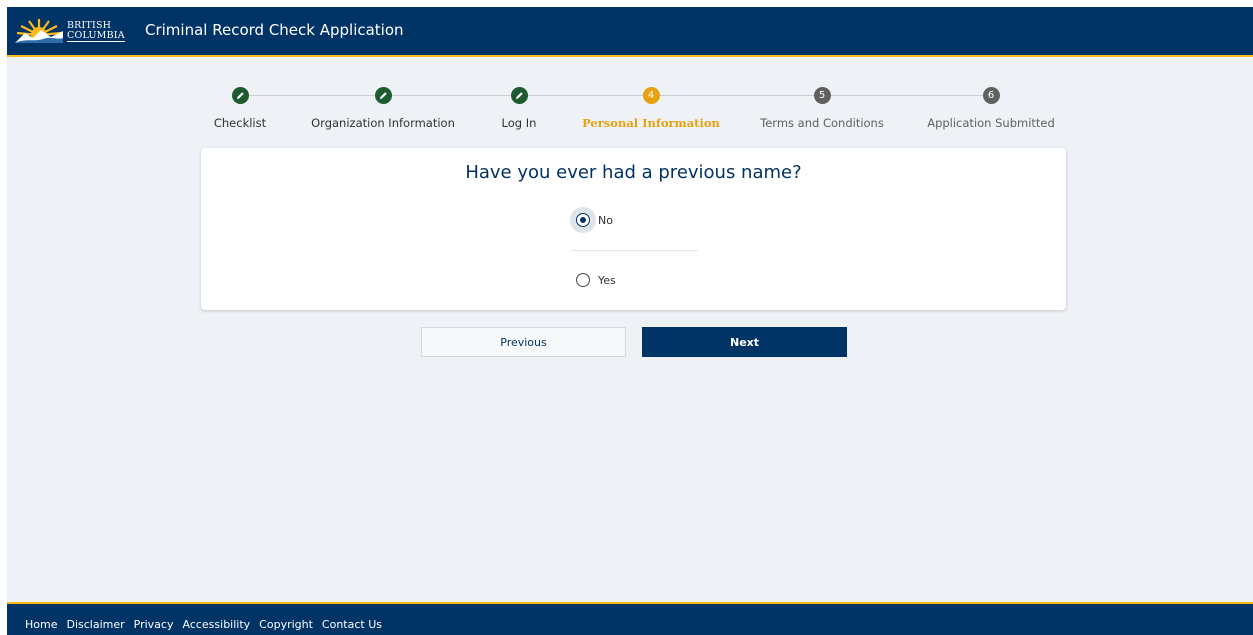 The height and width of the screenshot is (635, 1253). I want to click on footer-link-copyright: Copyright, so click(286, 624).